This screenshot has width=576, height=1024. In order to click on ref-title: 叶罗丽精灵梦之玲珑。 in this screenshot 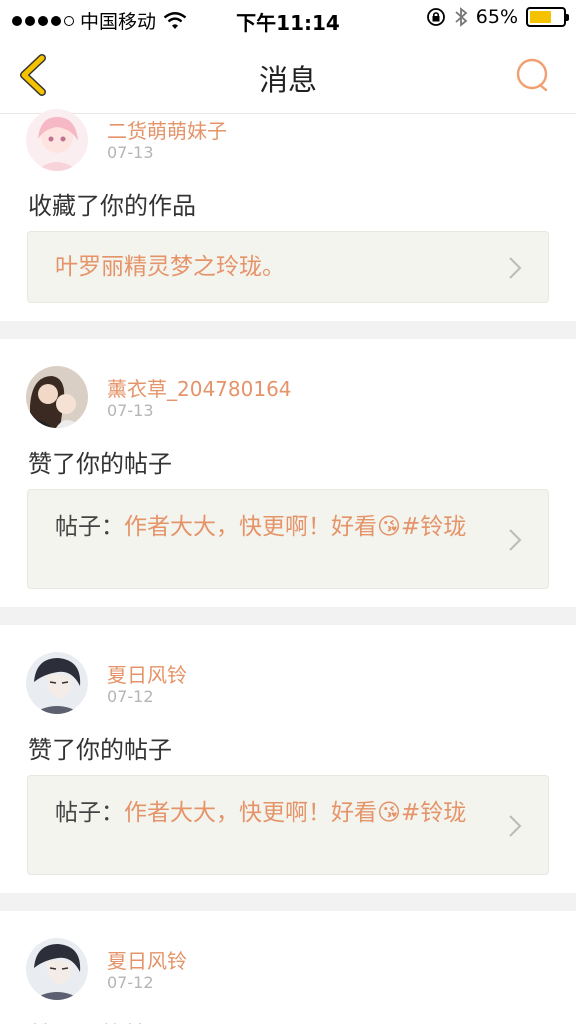, I will do `click(170, 267)`.